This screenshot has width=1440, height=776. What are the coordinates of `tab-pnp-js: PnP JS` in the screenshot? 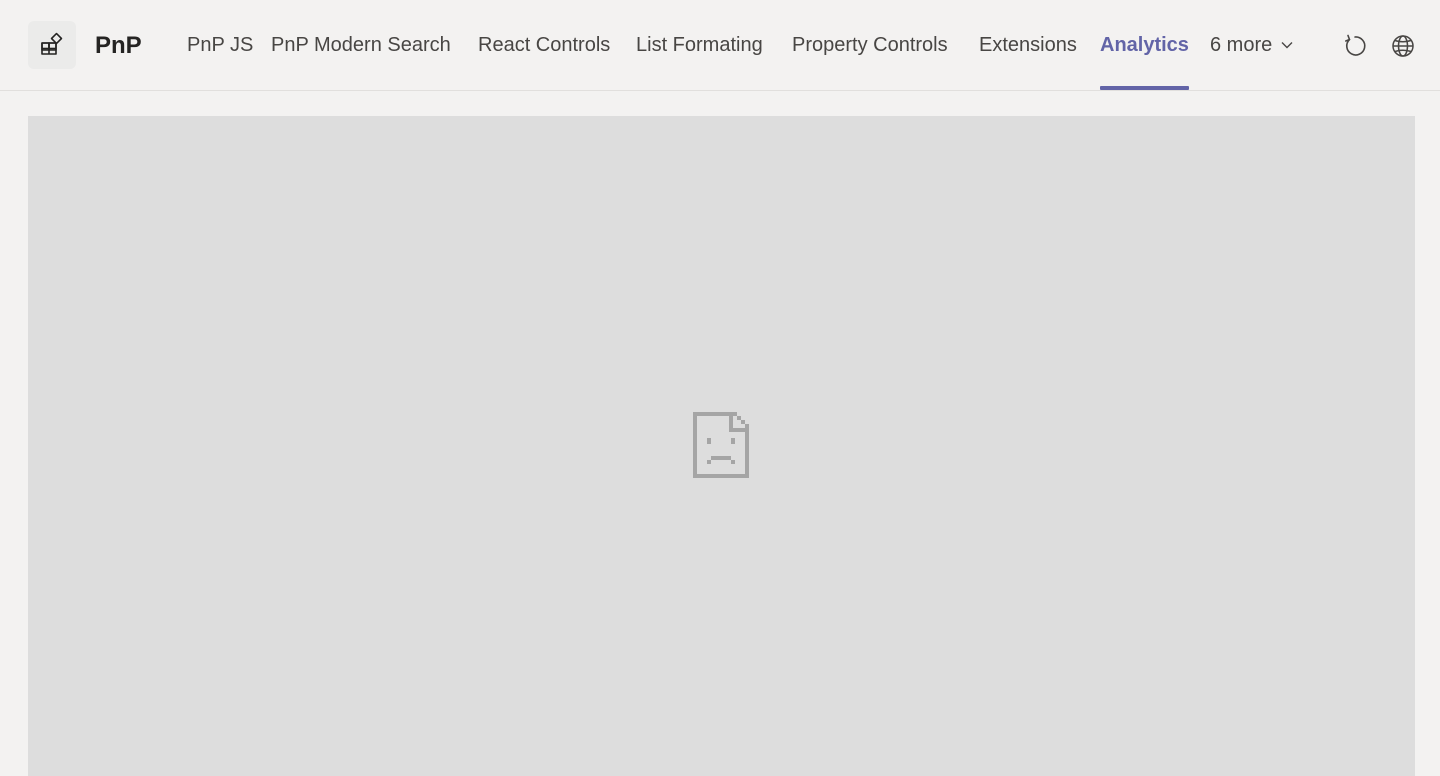 It's located at (220, 45).